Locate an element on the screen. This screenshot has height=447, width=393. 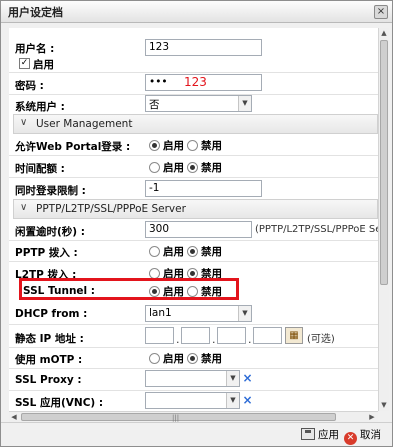
motp-label: 使用 mOTP : is located at coordinates (49, 360).